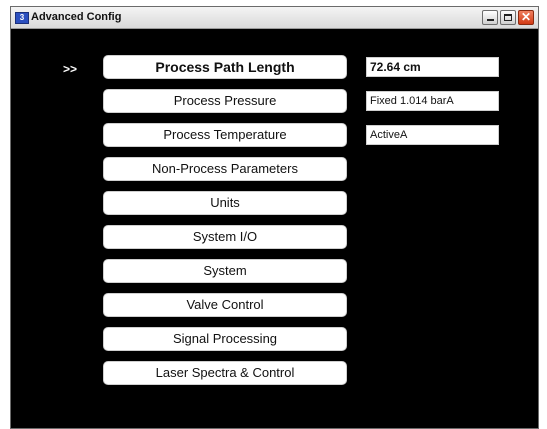 The height and width of the screenshot is (429, 547). What do you see at coordinates (225, 101) in the screenshot?
I see `process-pressure-button: Process Pressure` at bounding box center [225, 101].